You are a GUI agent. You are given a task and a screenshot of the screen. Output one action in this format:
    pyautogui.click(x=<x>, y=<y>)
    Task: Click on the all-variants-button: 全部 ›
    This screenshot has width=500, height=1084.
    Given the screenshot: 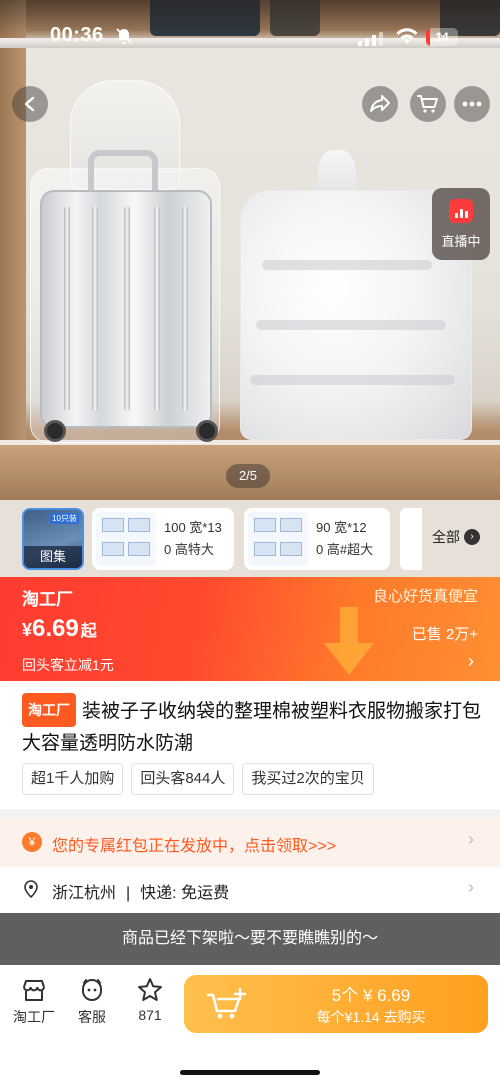 What is the action you would take?
    pyautogui.click(x=456, y=537)
    